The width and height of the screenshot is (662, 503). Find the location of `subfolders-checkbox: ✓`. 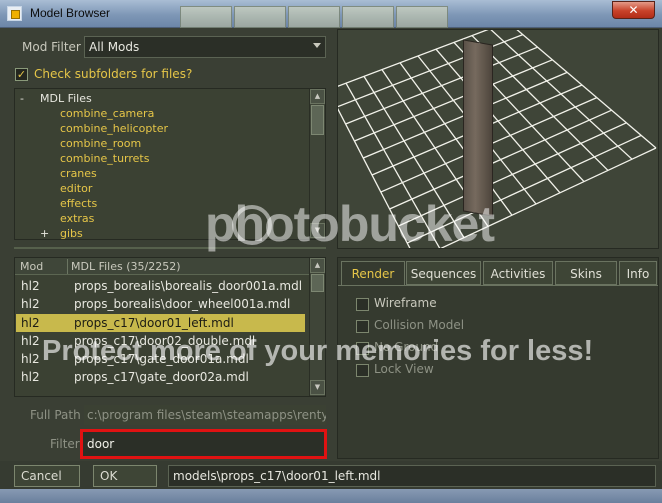

subfolders-checkbox: ✓ is located at coordinates (21, 74).